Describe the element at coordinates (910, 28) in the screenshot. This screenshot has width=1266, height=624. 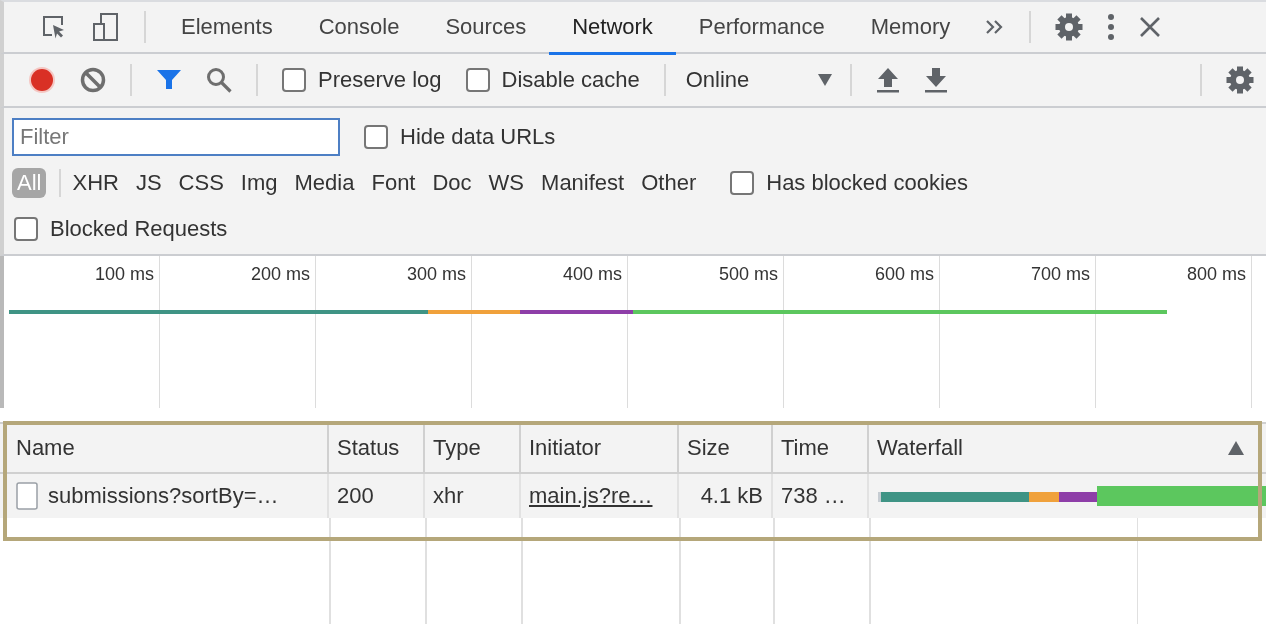
I see `panel-tab: Memory` at that location.